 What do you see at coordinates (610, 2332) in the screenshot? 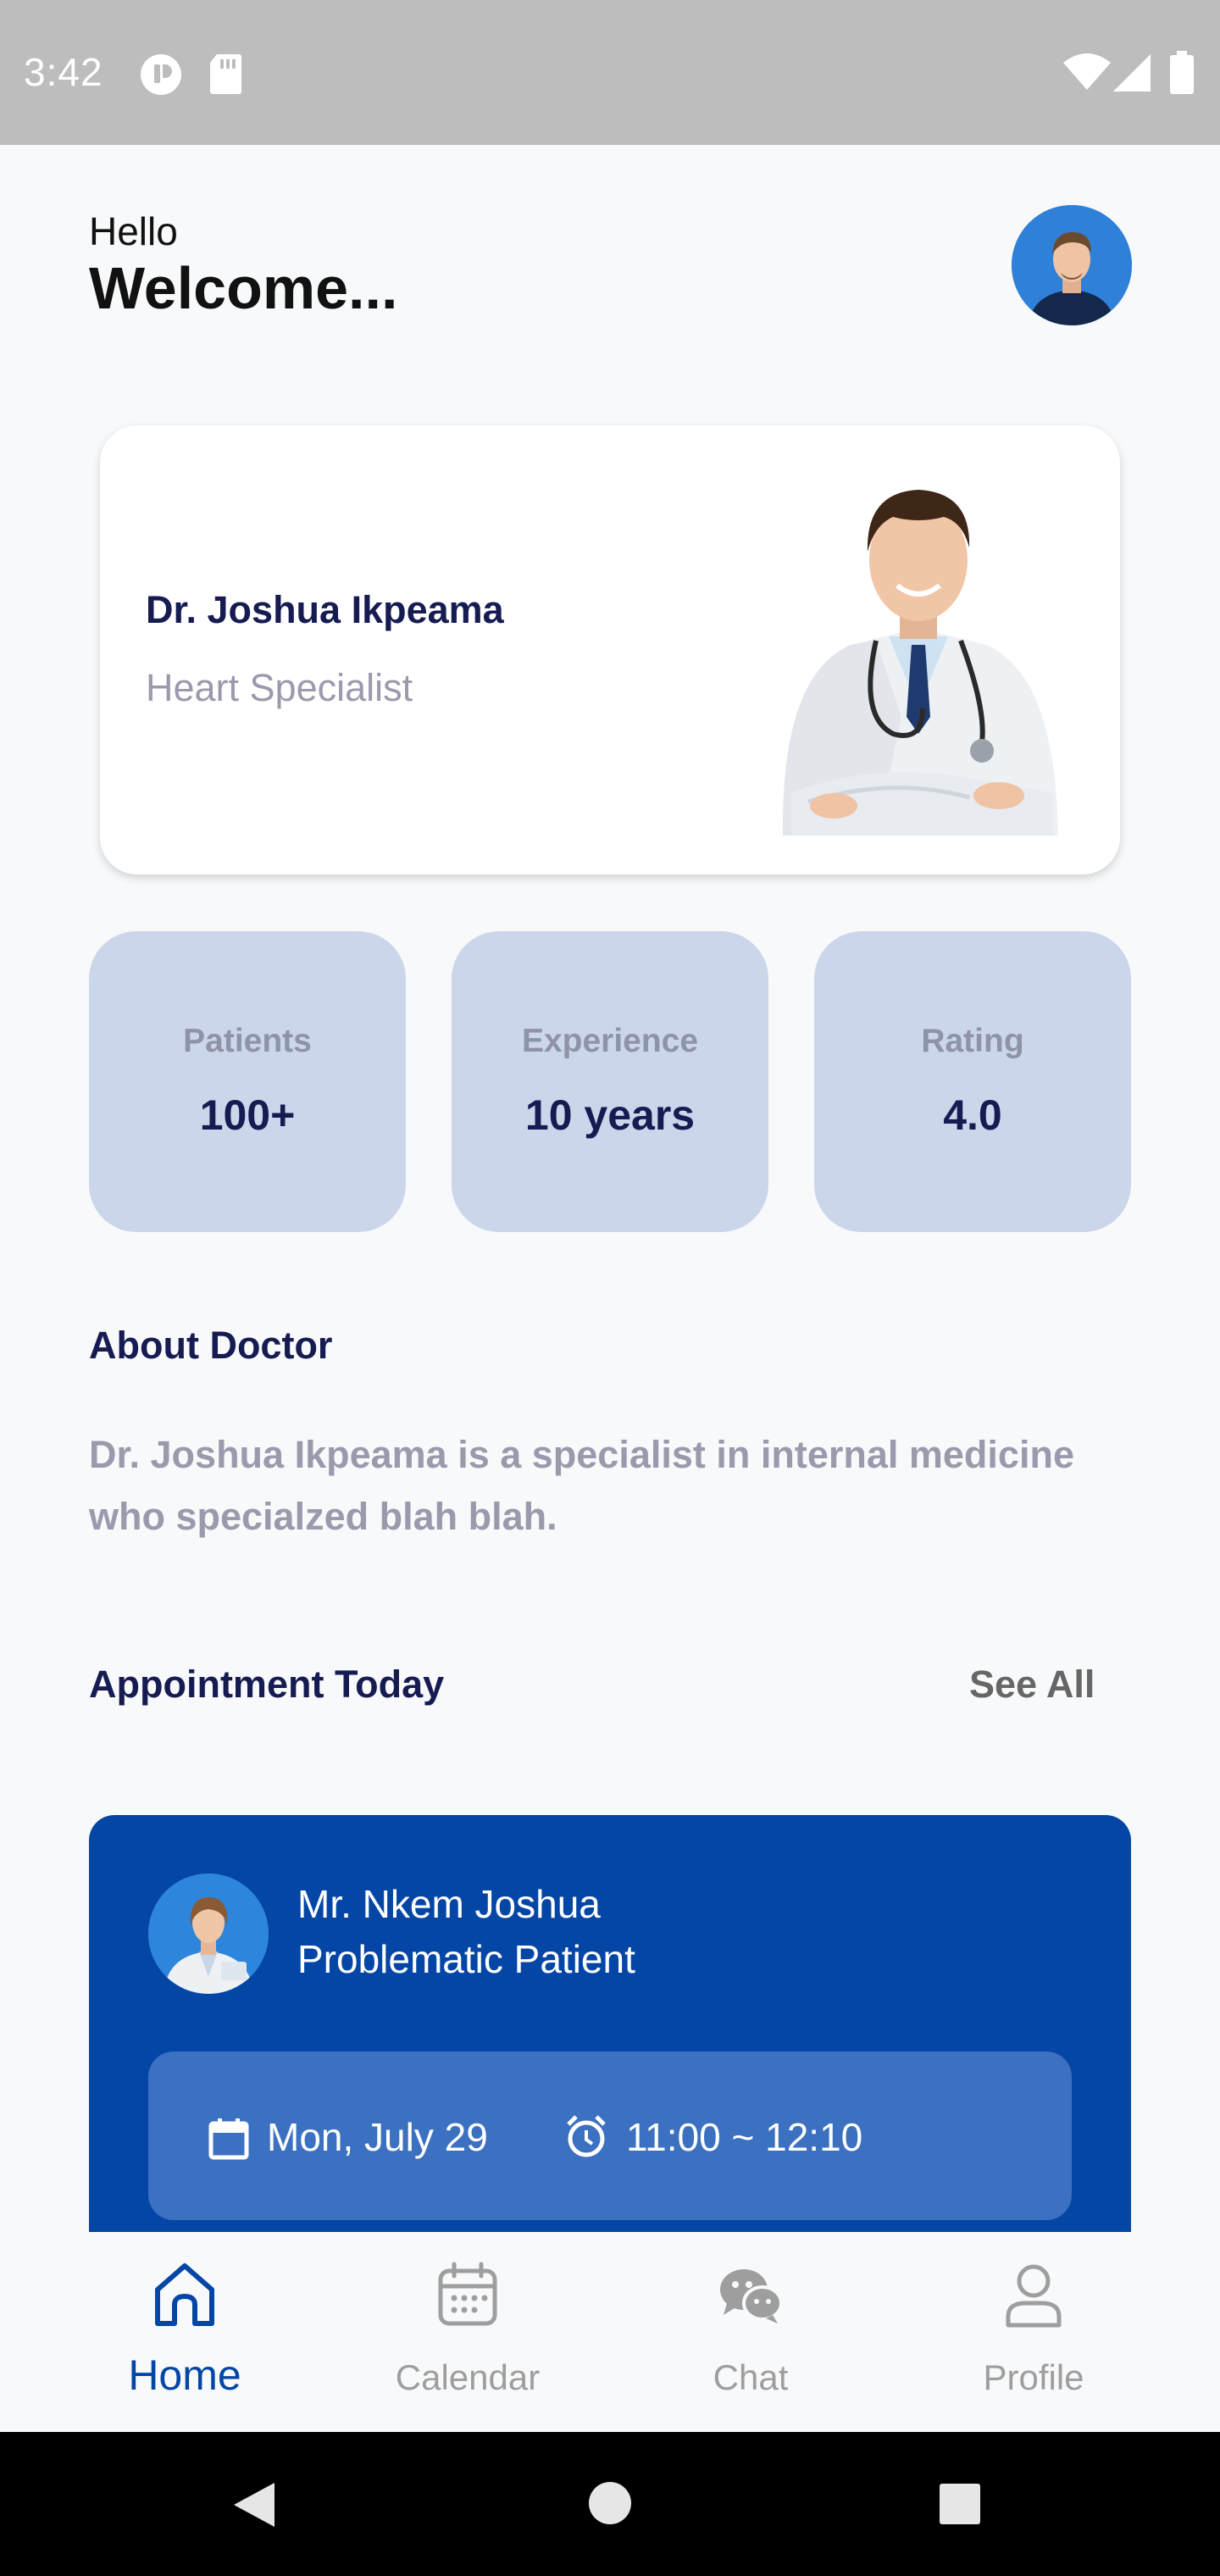
I see `bottom-navigation: Home Calendar Chat Profile` at bounding box center [610, 2332].